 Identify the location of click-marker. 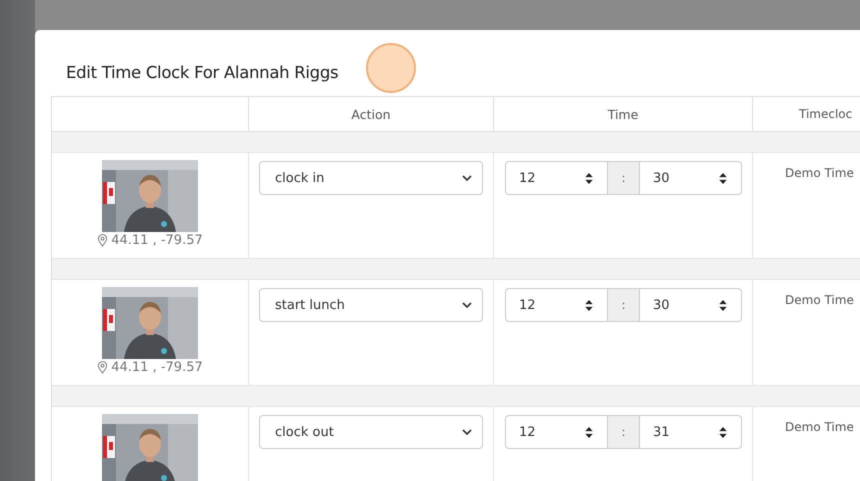
(391, 68).